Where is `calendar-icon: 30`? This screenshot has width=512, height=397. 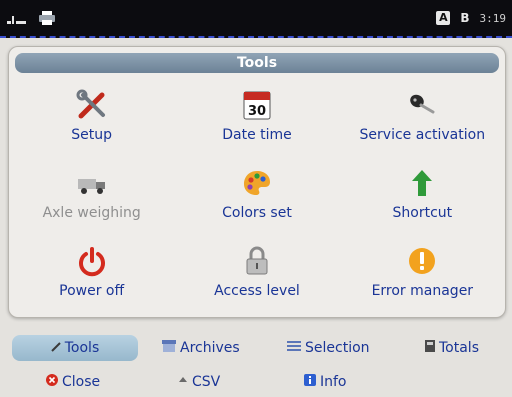 calendar-icon: 30 is located at coordinates (257, 105).